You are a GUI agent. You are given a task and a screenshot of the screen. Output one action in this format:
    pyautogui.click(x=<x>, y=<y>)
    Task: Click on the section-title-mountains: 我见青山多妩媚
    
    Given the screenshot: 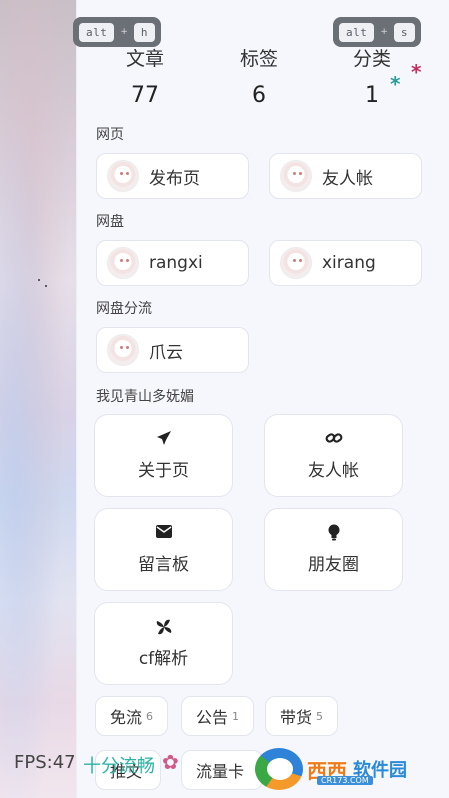 What is the action you would take?
    pyautogui.click(x=145, y=397)
    